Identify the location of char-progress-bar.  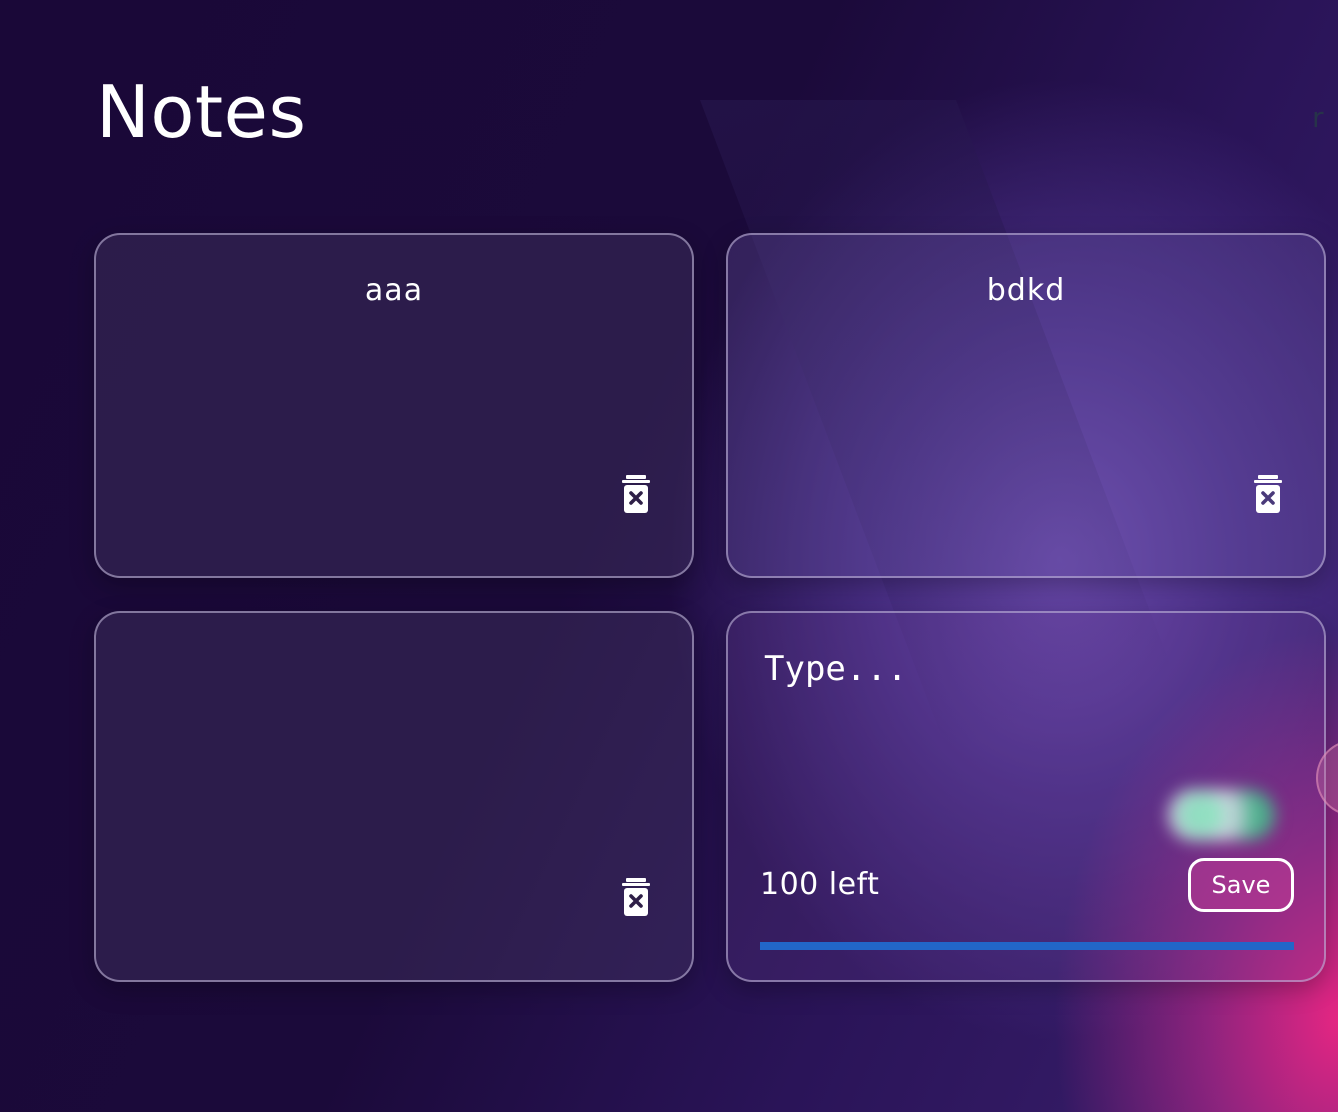
(1027, 946).